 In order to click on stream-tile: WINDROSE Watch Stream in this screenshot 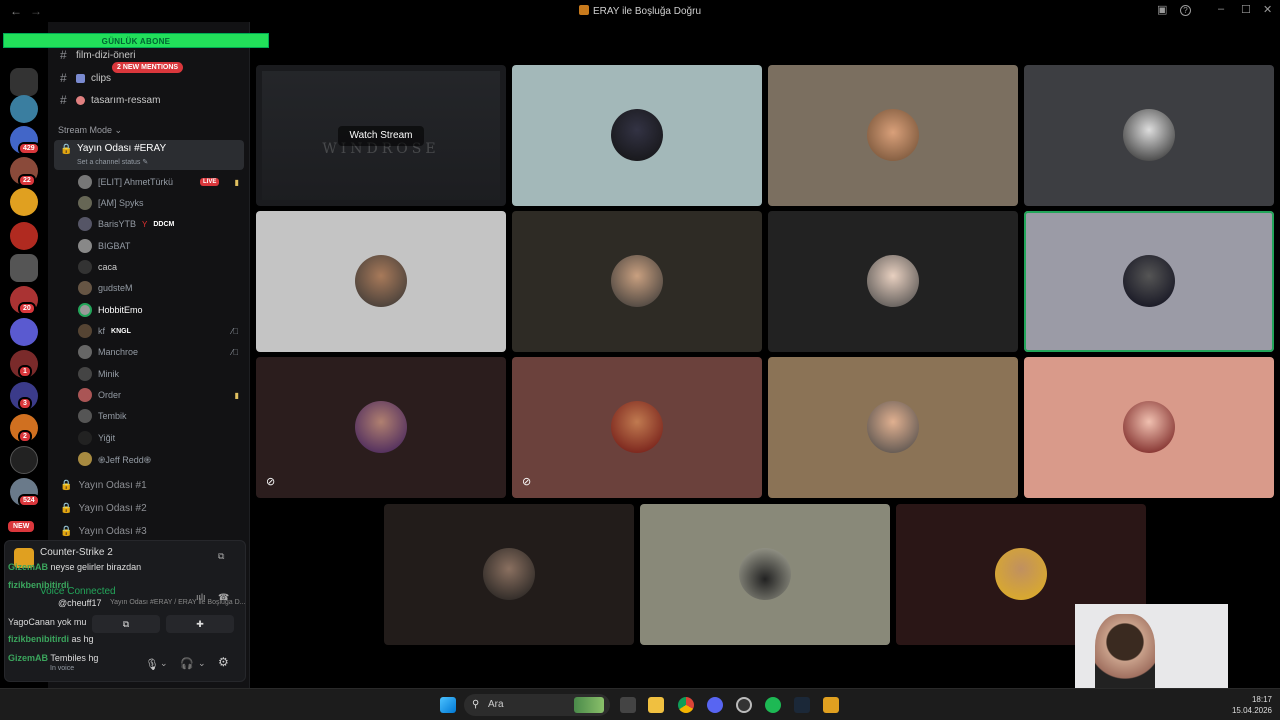, I will do `click(381, 135)`.